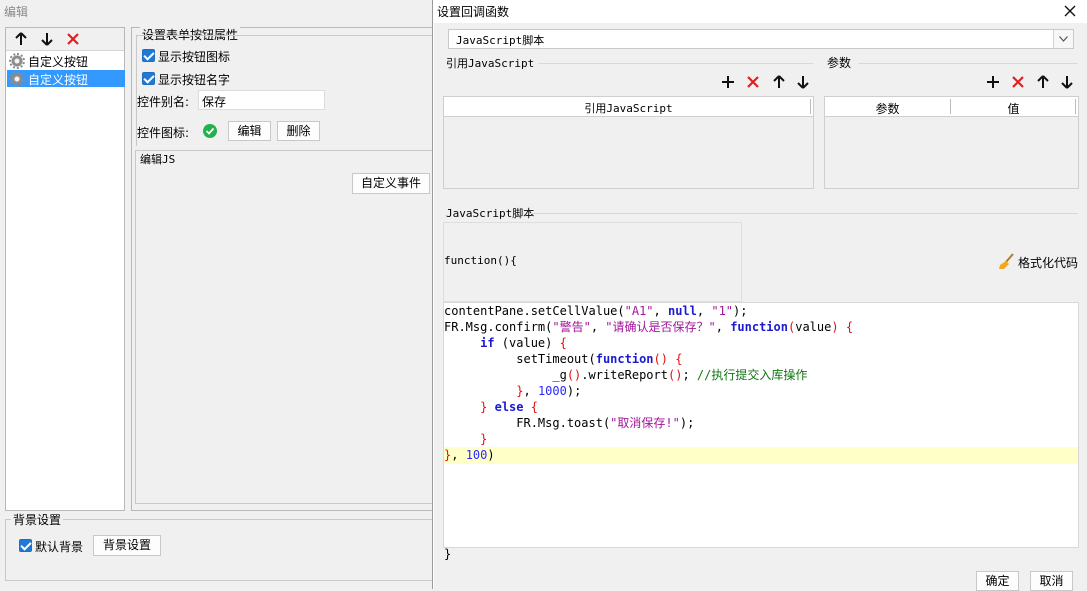 The height and width of the screenshot is (591, 1087). Describe the element at coordinates (951, 107) in the screenshot. I see `params-header: 参数 值` at that location.